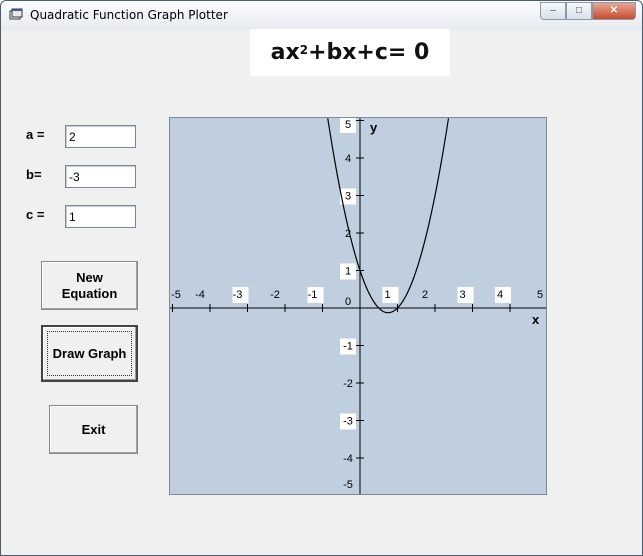  I want to click on coefficient-b-input, so click(100, 176).